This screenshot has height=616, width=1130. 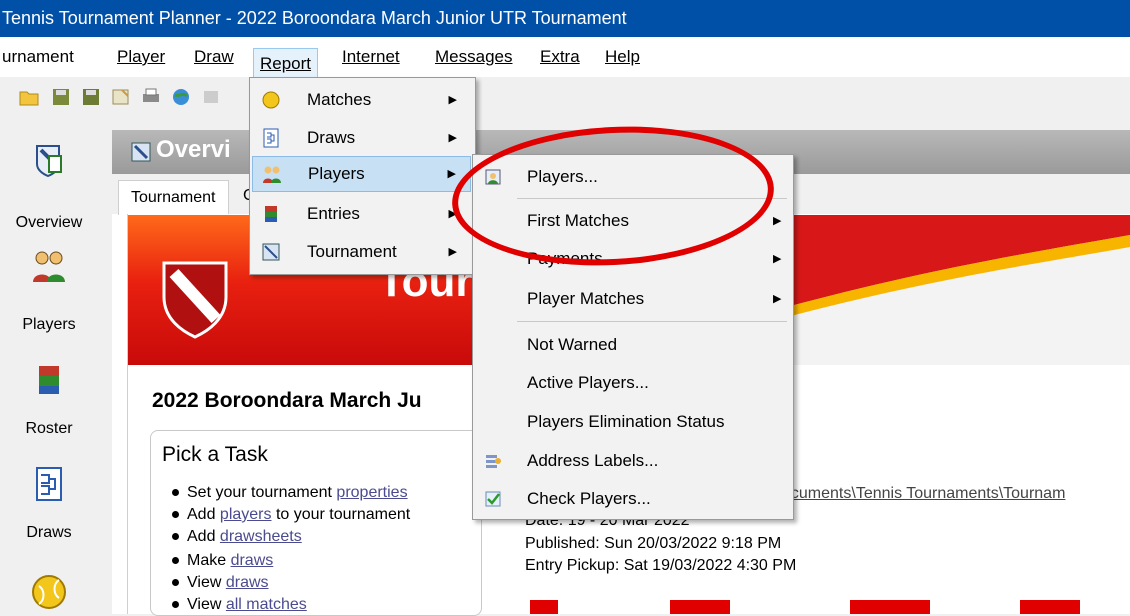 I want to click on overview-small-icon, so click(x=141, y=152).